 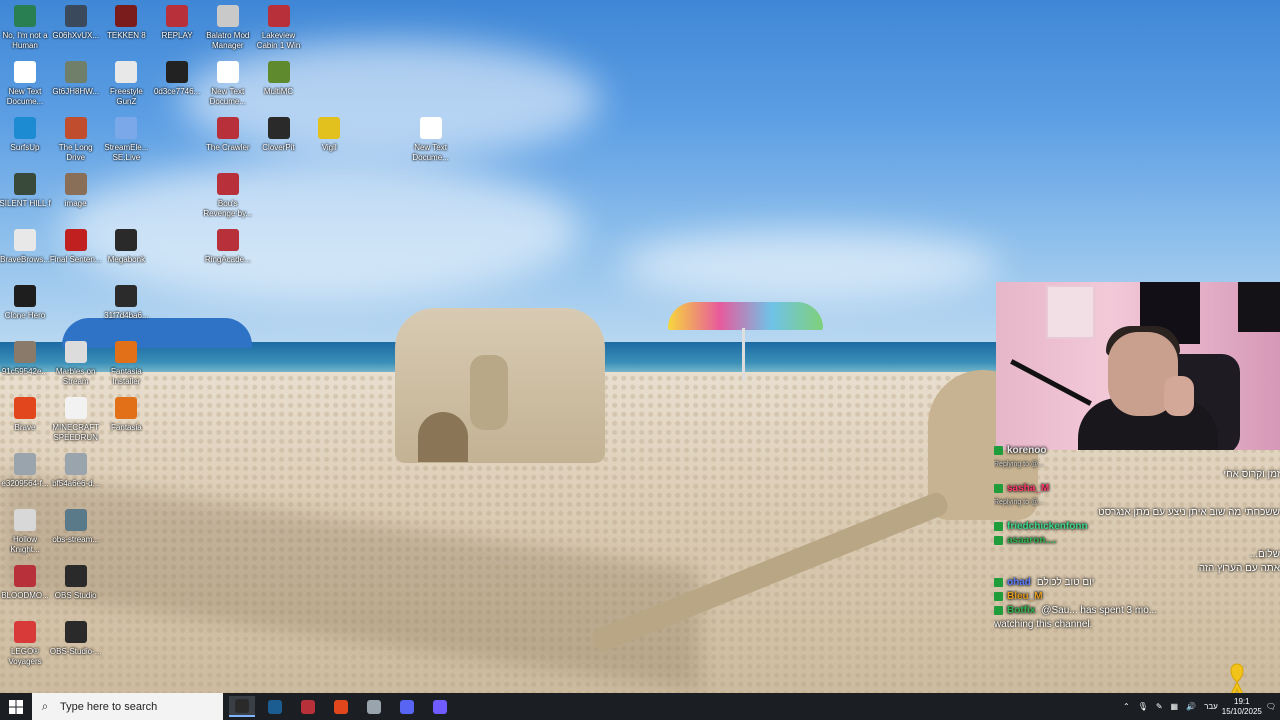 I want to click on clock-time: 19:1, so click(x=1242, y=701).